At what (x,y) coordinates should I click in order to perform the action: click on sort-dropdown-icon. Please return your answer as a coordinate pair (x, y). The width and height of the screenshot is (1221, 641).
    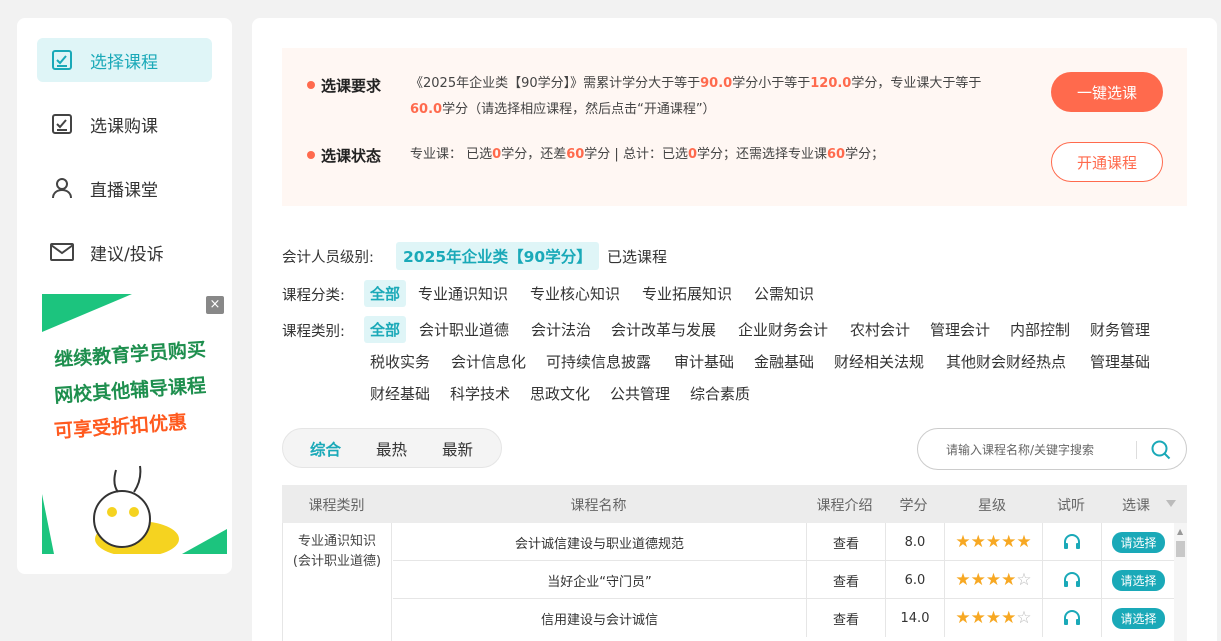
    Looking at the image, I should click on (1171, 503).